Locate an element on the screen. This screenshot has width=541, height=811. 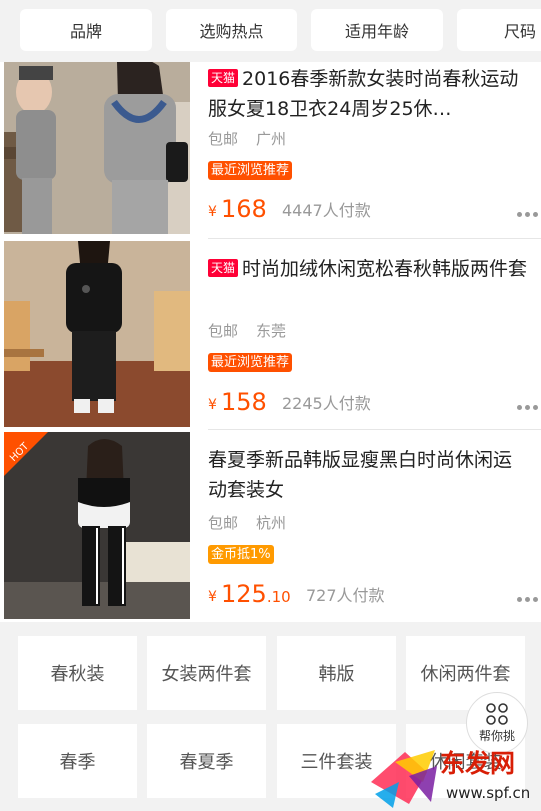
location-label: 广州 is located at coordinates (271, 139).